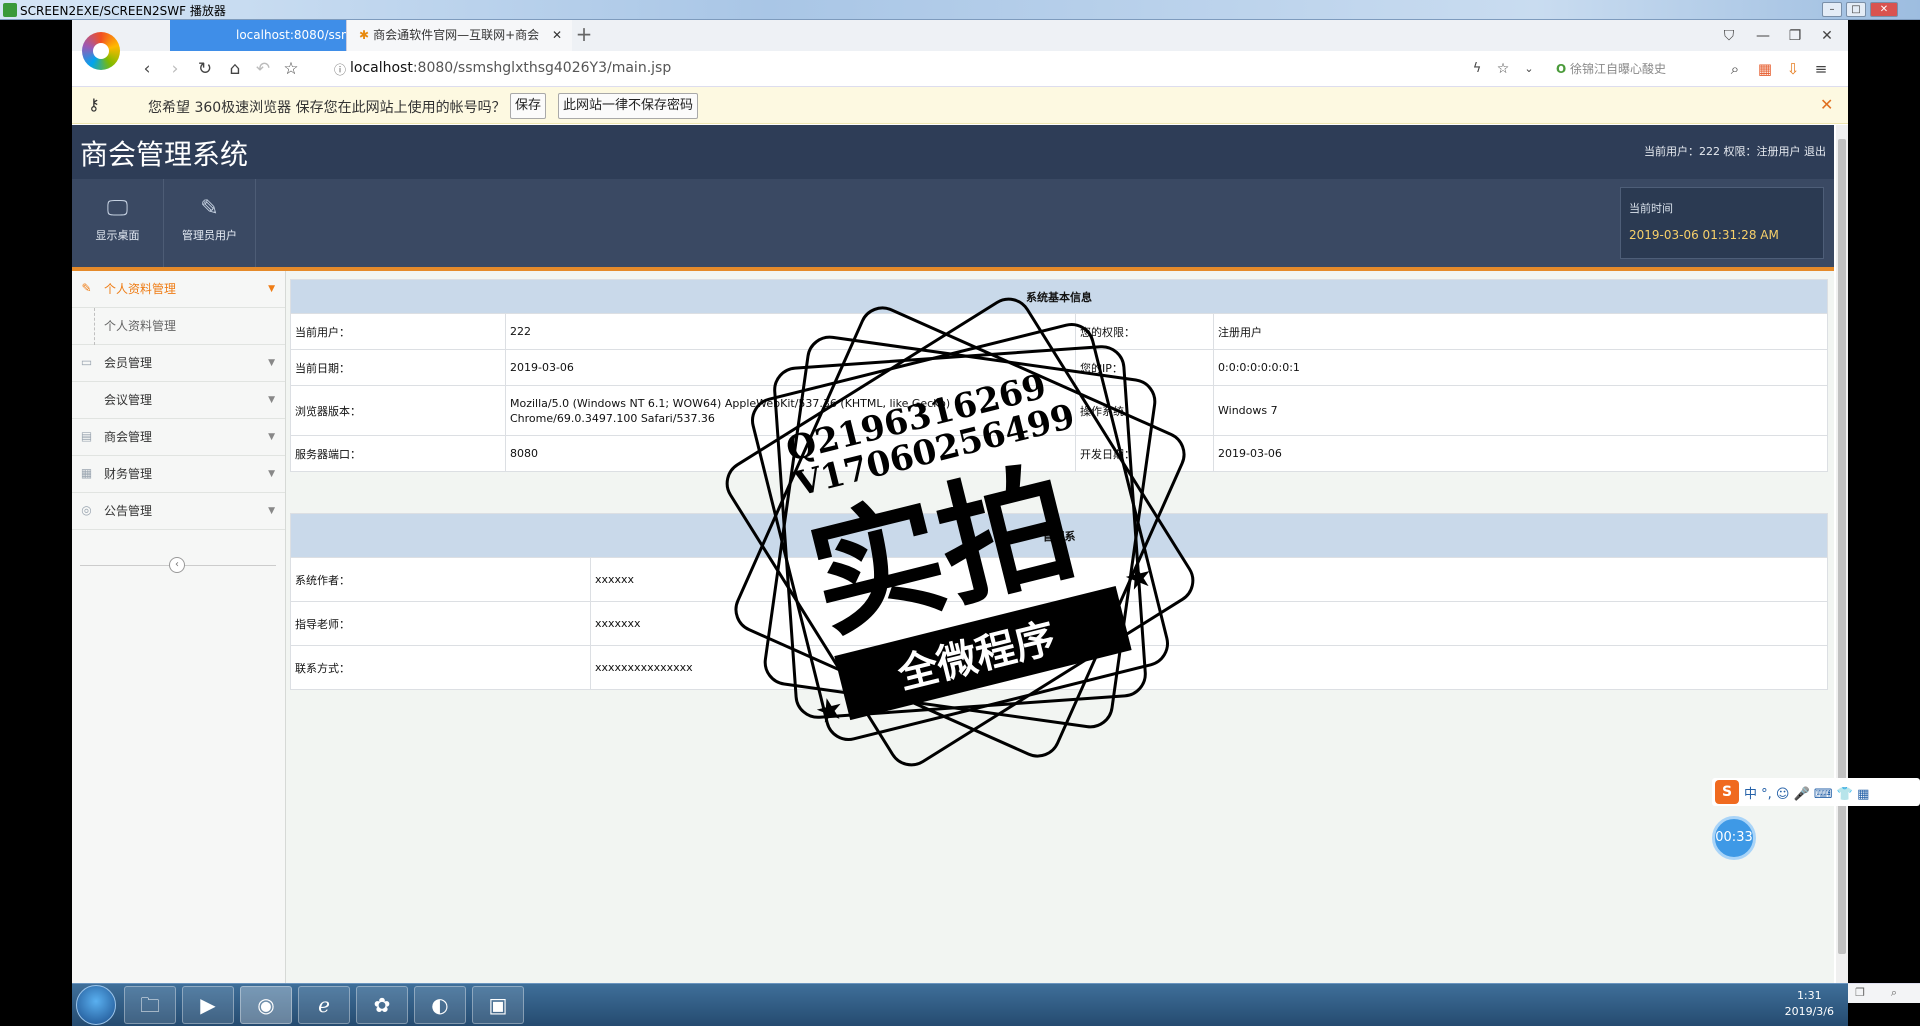  I want to click on never-save-button: 此网站一律不保存密码, so click(628, 106).